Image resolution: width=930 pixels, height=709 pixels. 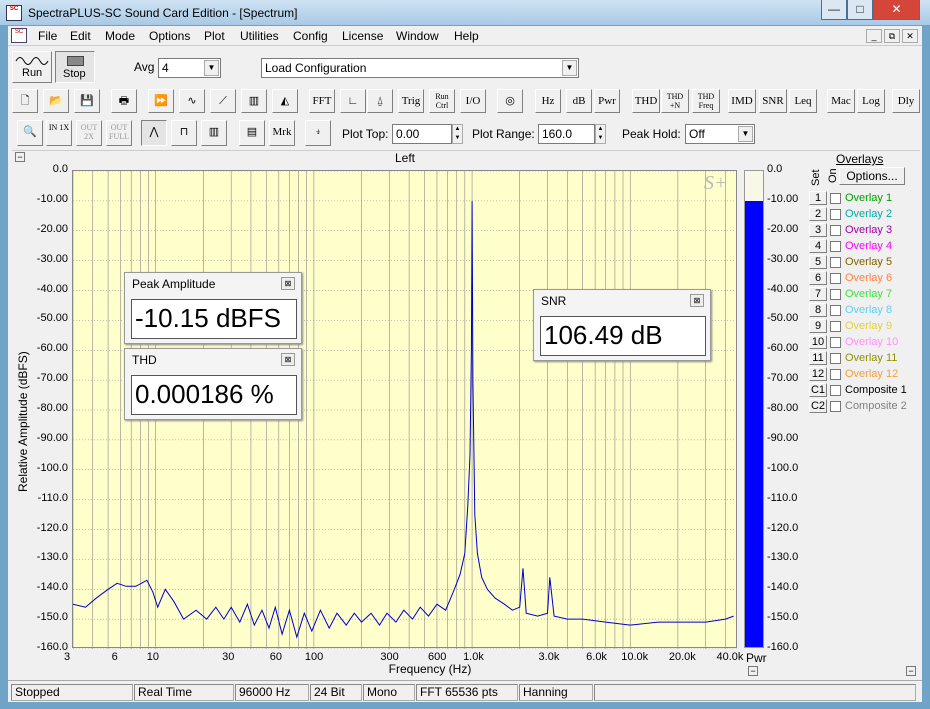 What do you see at coordinates (548, 101) in the screenshot?
I see `hz-button: Hz` at bounding box center [548, 101].